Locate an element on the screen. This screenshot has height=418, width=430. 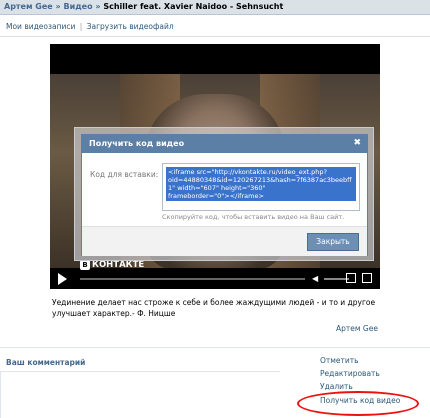
comment-title: Ваш комментарий is located at coordinates (46, 362).